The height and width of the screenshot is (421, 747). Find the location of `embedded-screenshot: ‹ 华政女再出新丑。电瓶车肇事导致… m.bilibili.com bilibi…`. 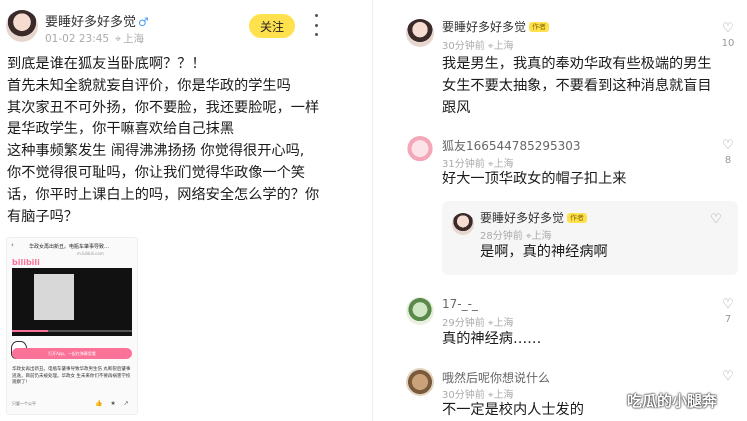

embedded-screenshot: ‹ 华政女再出新丑。电瓶车肇事导致… m.bilibili.com bilibi… is located at coordinates (72, 326).